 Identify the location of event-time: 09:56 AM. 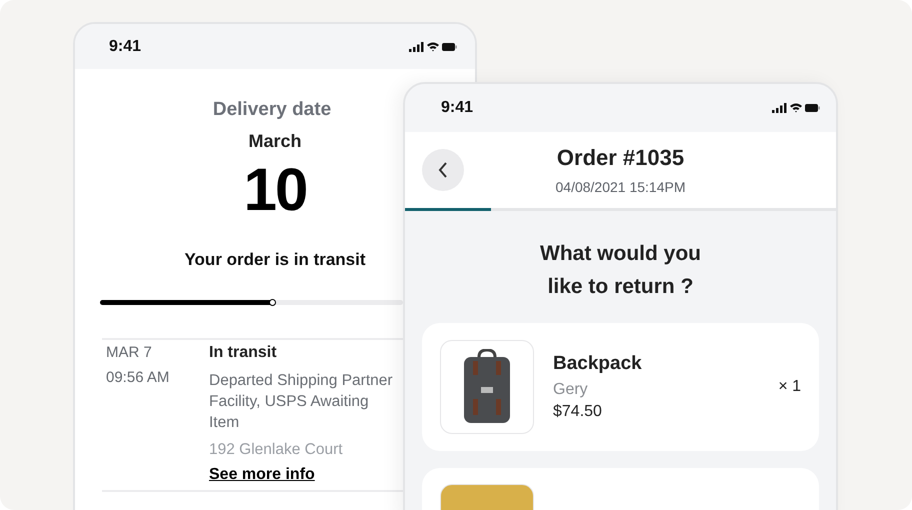
(138, 377).